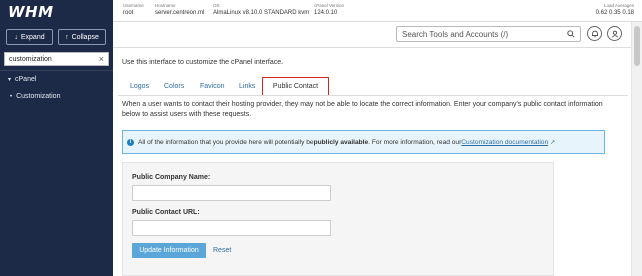 This screenshot has width=642, height=276. I want to click on os-info: OS AlmaLinux v8.10.0 STANDARD kvm, so click(261, 10).